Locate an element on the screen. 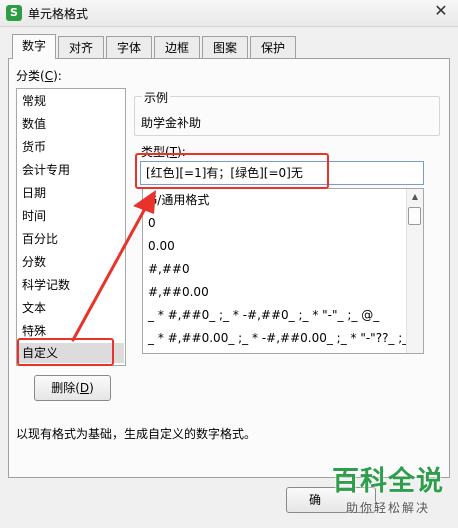  custom-category-highlight is located at coordinates (65, 352).